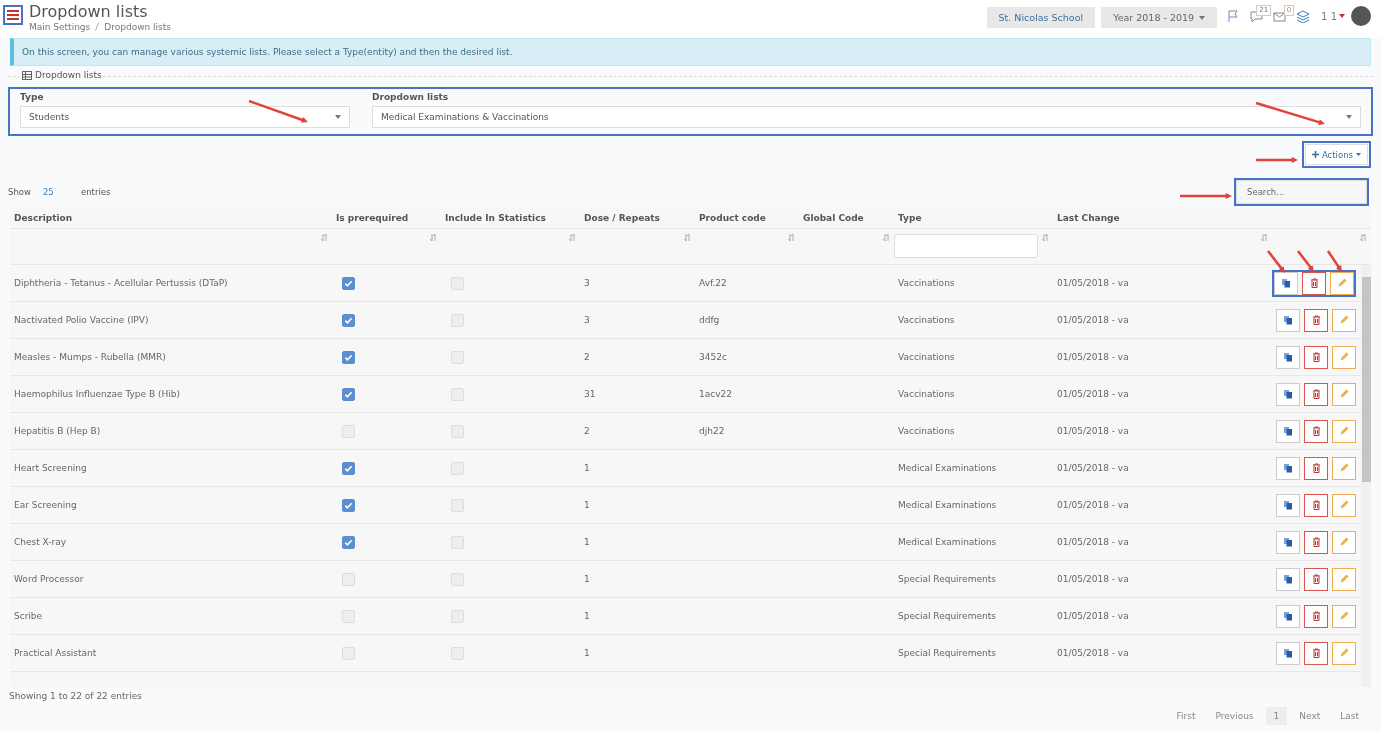 This screenshot has height=732, width=1381. I want to click on column-header: Type, so click(973, 218).